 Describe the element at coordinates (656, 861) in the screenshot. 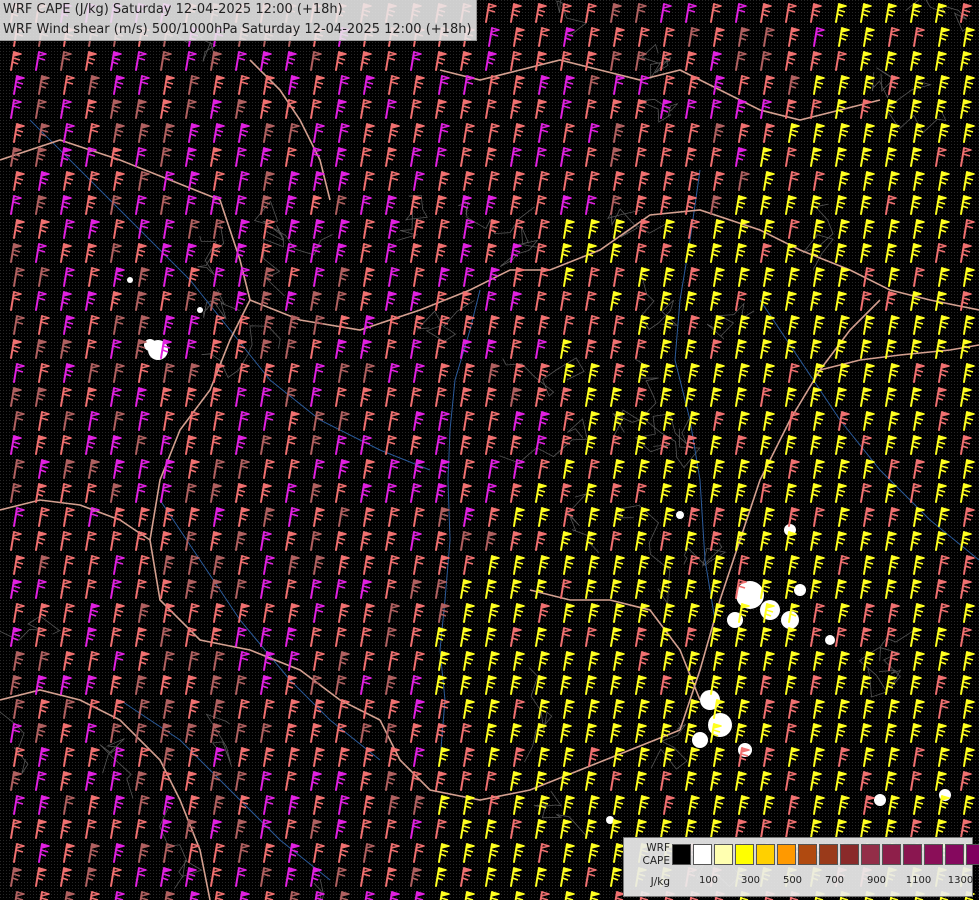

I see `legend-field-label: CAPE` at that location.